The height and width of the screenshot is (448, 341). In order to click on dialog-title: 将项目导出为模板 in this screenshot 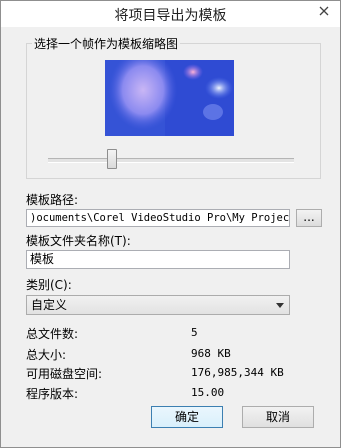, I will do `click(170, 16)`.